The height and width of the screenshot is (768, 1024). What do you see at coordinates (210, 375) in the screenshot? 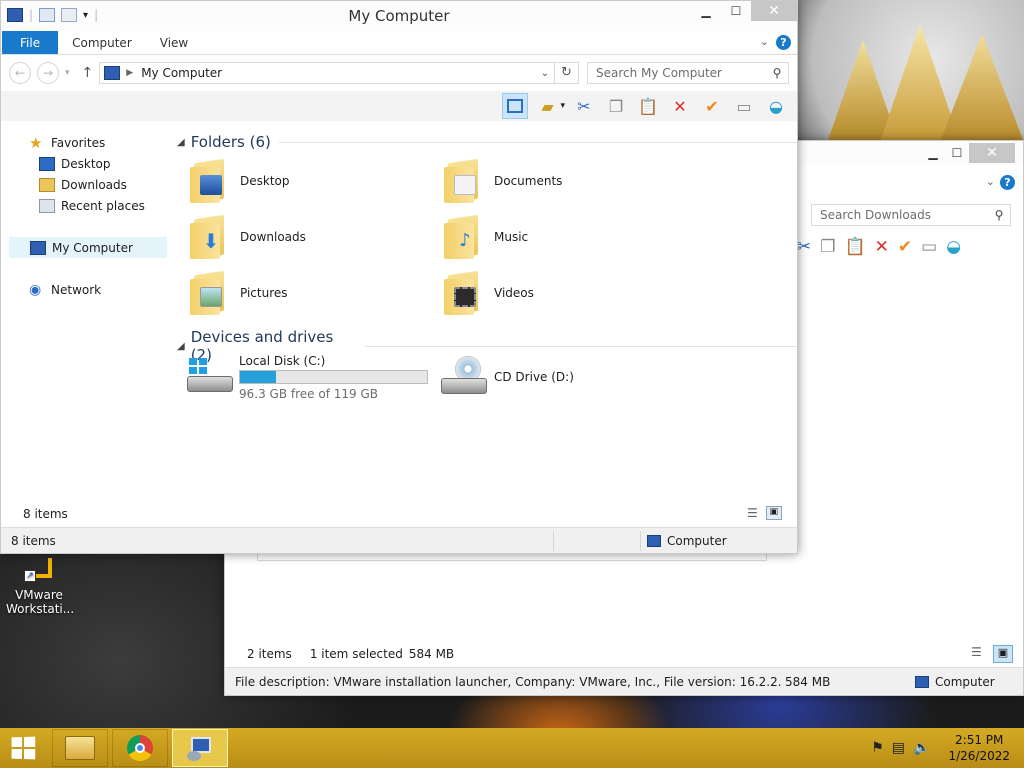
I see `local-disk-icon` at bounding box center [210, 375].